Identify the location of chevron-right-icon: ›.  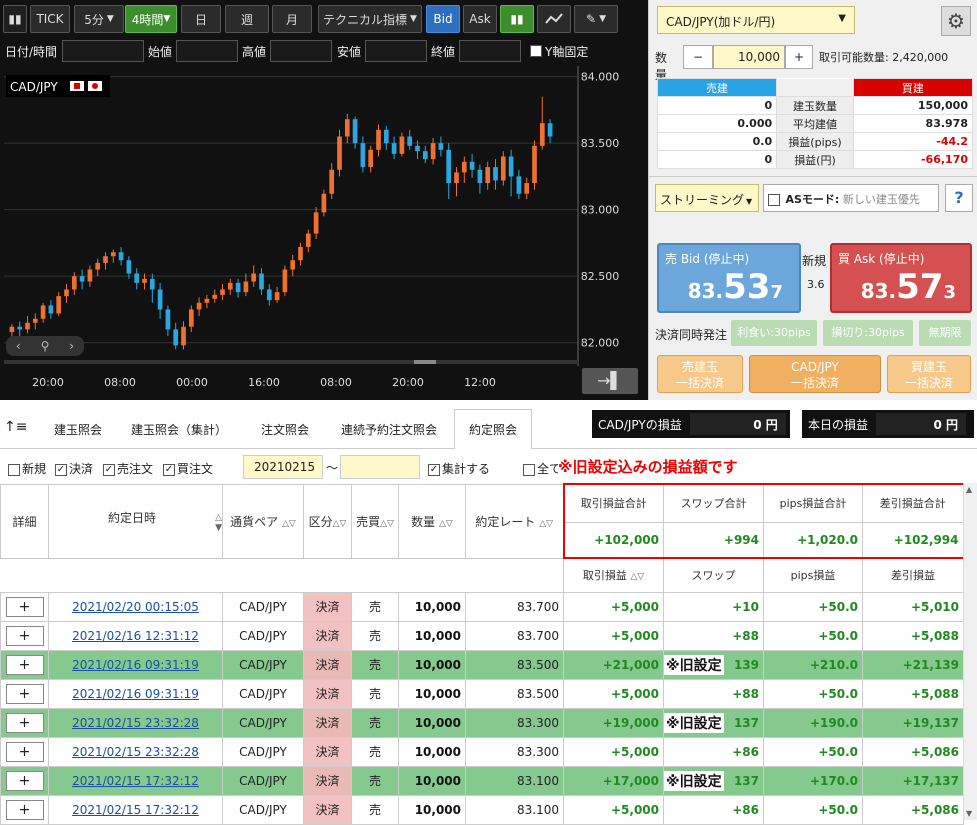
(71, 346).